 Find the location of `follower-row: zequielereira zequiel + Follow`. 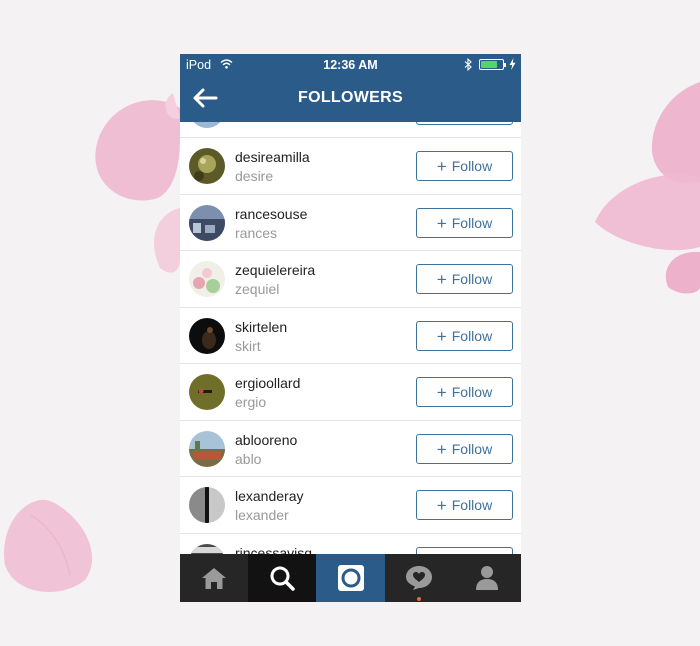

follower-row: zequielereira zequiel + Follow is located at coordinates (350, 278).